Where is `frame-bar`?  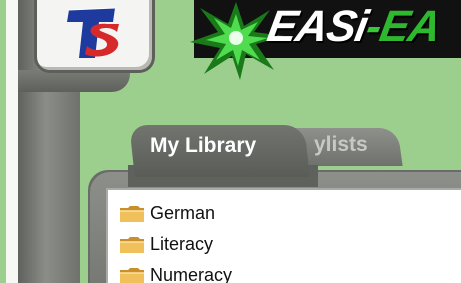
frame-bar is located at coordinates (74, 81).